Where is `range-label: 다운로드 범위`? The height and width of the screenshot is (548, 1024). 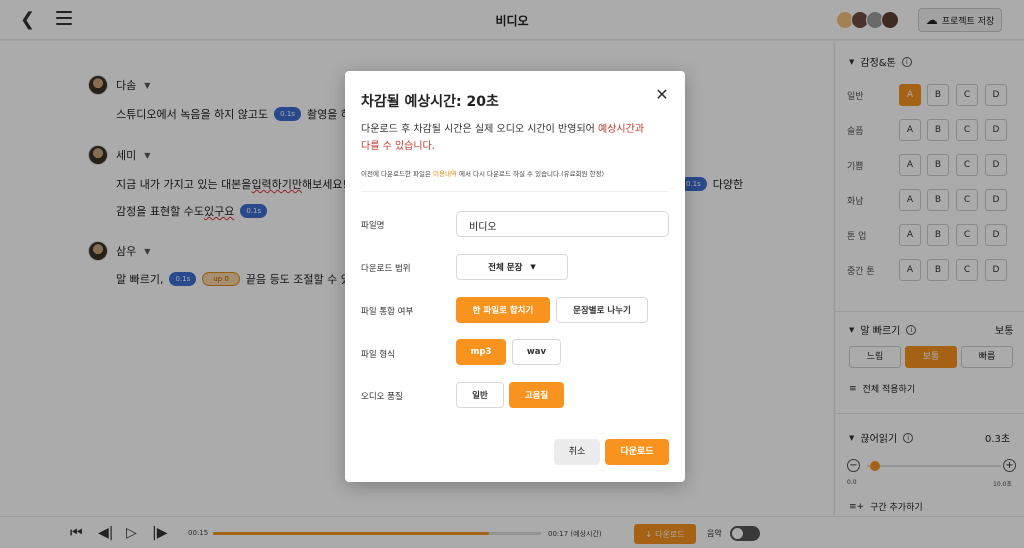
range-label: 다운로드 범위 is located at coordinates (386, 269).